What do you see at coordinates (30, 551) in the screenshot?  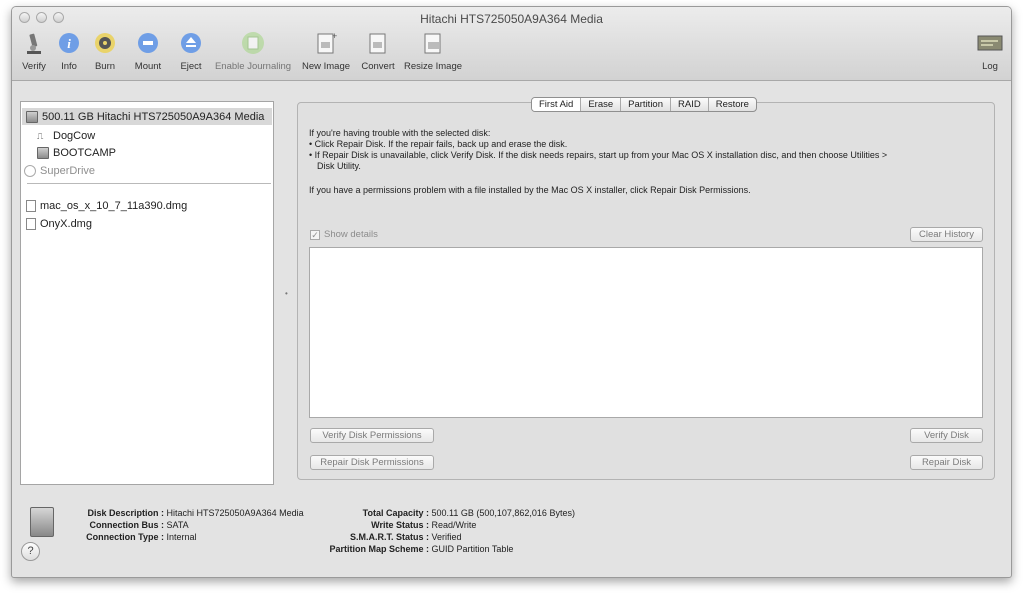 I see `help-button: ?` at bounding box center [30, 551].